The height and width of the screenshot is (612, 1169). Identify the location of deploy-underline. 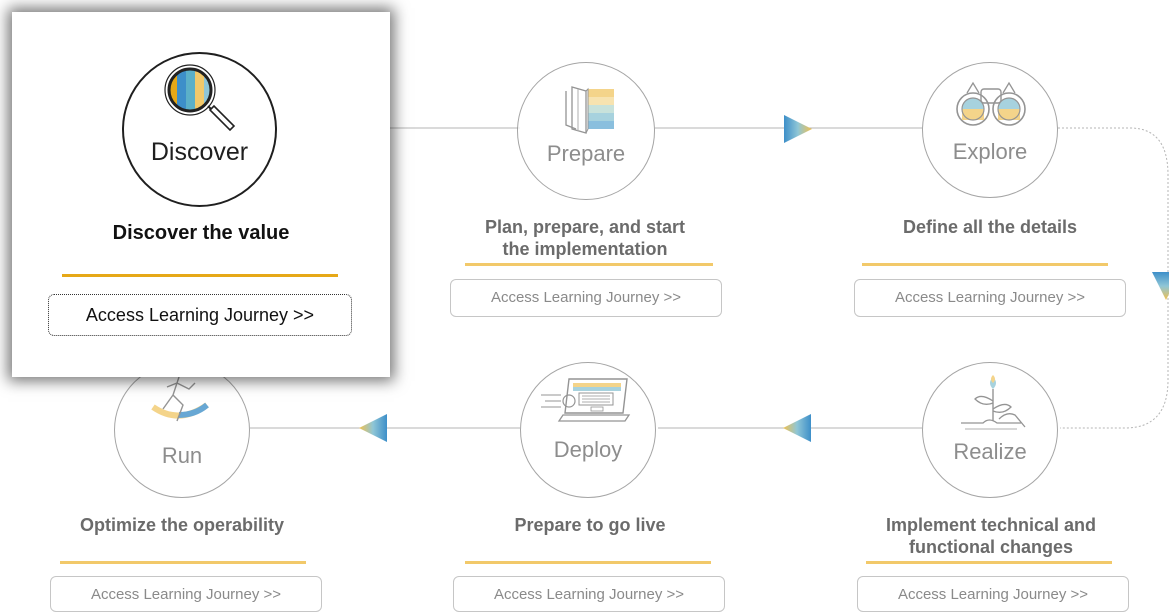
(588, 562).